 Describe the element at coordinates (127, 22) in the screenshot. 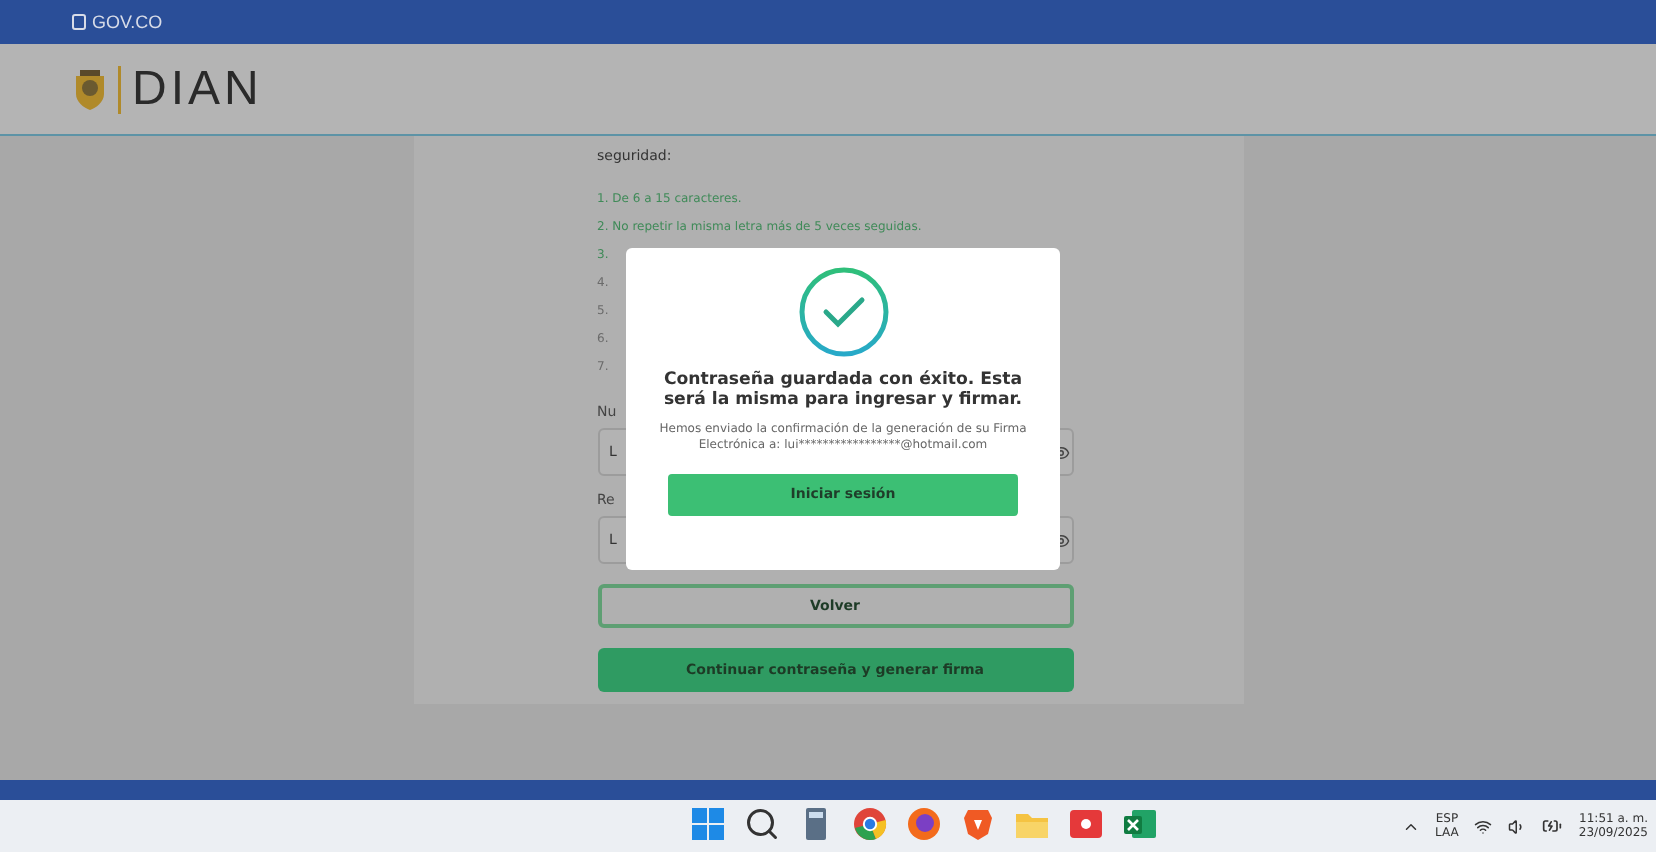

I see `gov-label: GOV.CO` at that location.